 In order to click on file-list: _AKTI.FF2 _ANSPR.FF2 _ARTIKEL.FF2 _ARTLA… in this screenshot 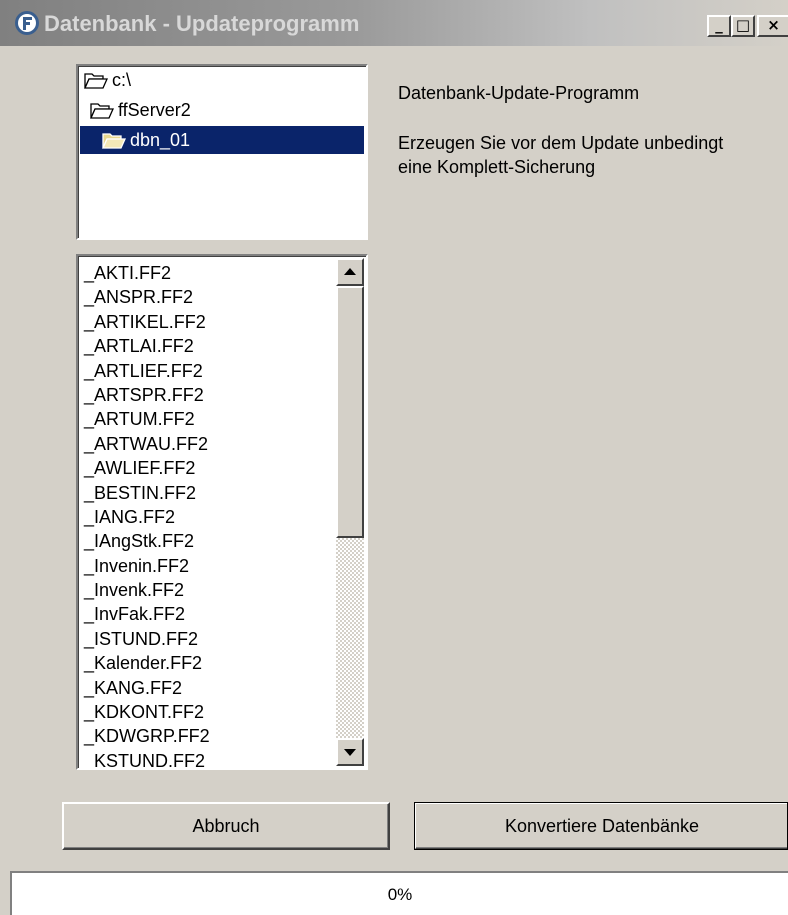, I will do `click(147, 514)`.